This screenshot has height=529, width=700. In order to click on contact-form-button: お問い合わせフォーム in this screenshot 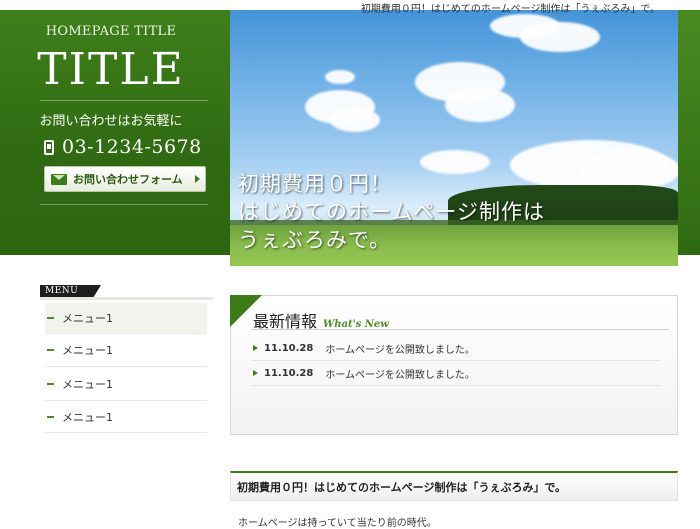, I will do `click(125, 179)`.